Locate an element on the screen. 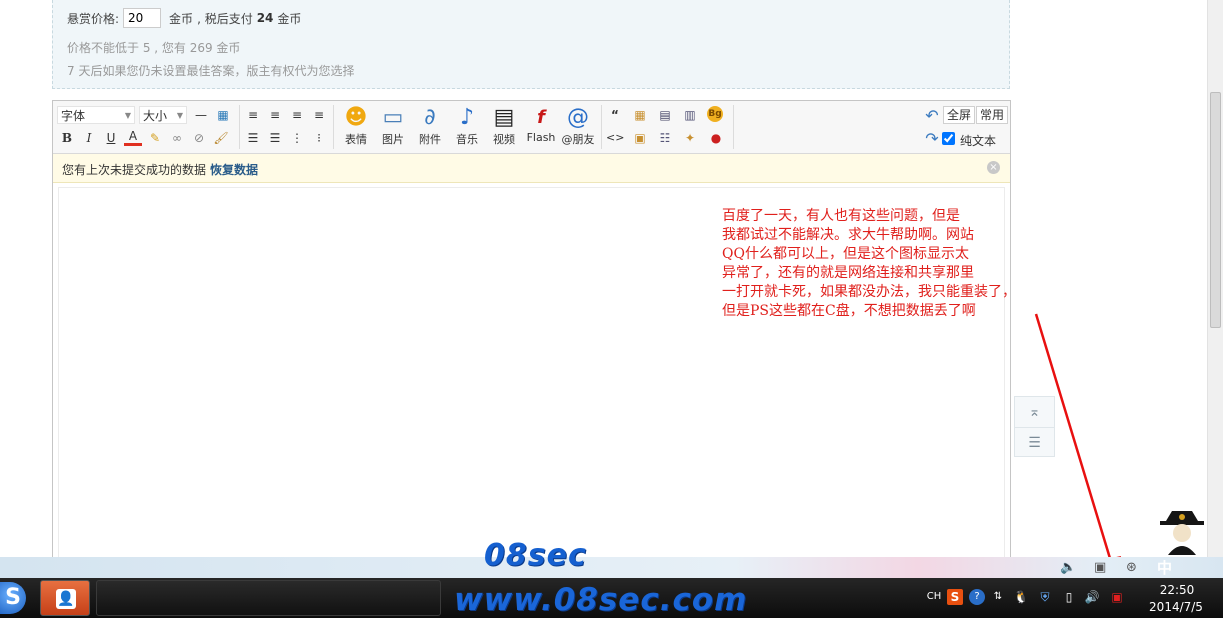  printer-icon: ▣ is located at coordinates (1100, 567).